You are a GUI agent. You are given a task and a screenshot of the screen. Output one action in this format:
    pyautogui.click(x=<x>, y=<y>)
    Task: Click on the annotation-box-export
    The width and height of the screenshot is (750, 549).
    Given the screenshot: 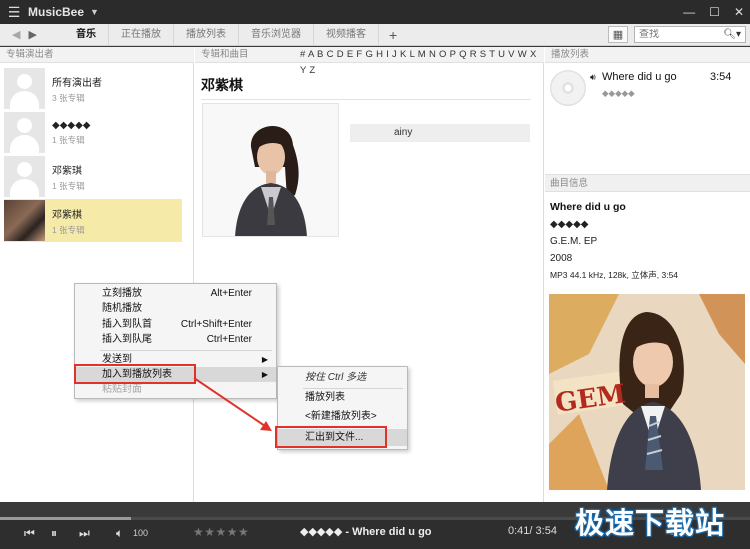 What is the action you would take?
    pyautogui.click(x=331, y=437)
    